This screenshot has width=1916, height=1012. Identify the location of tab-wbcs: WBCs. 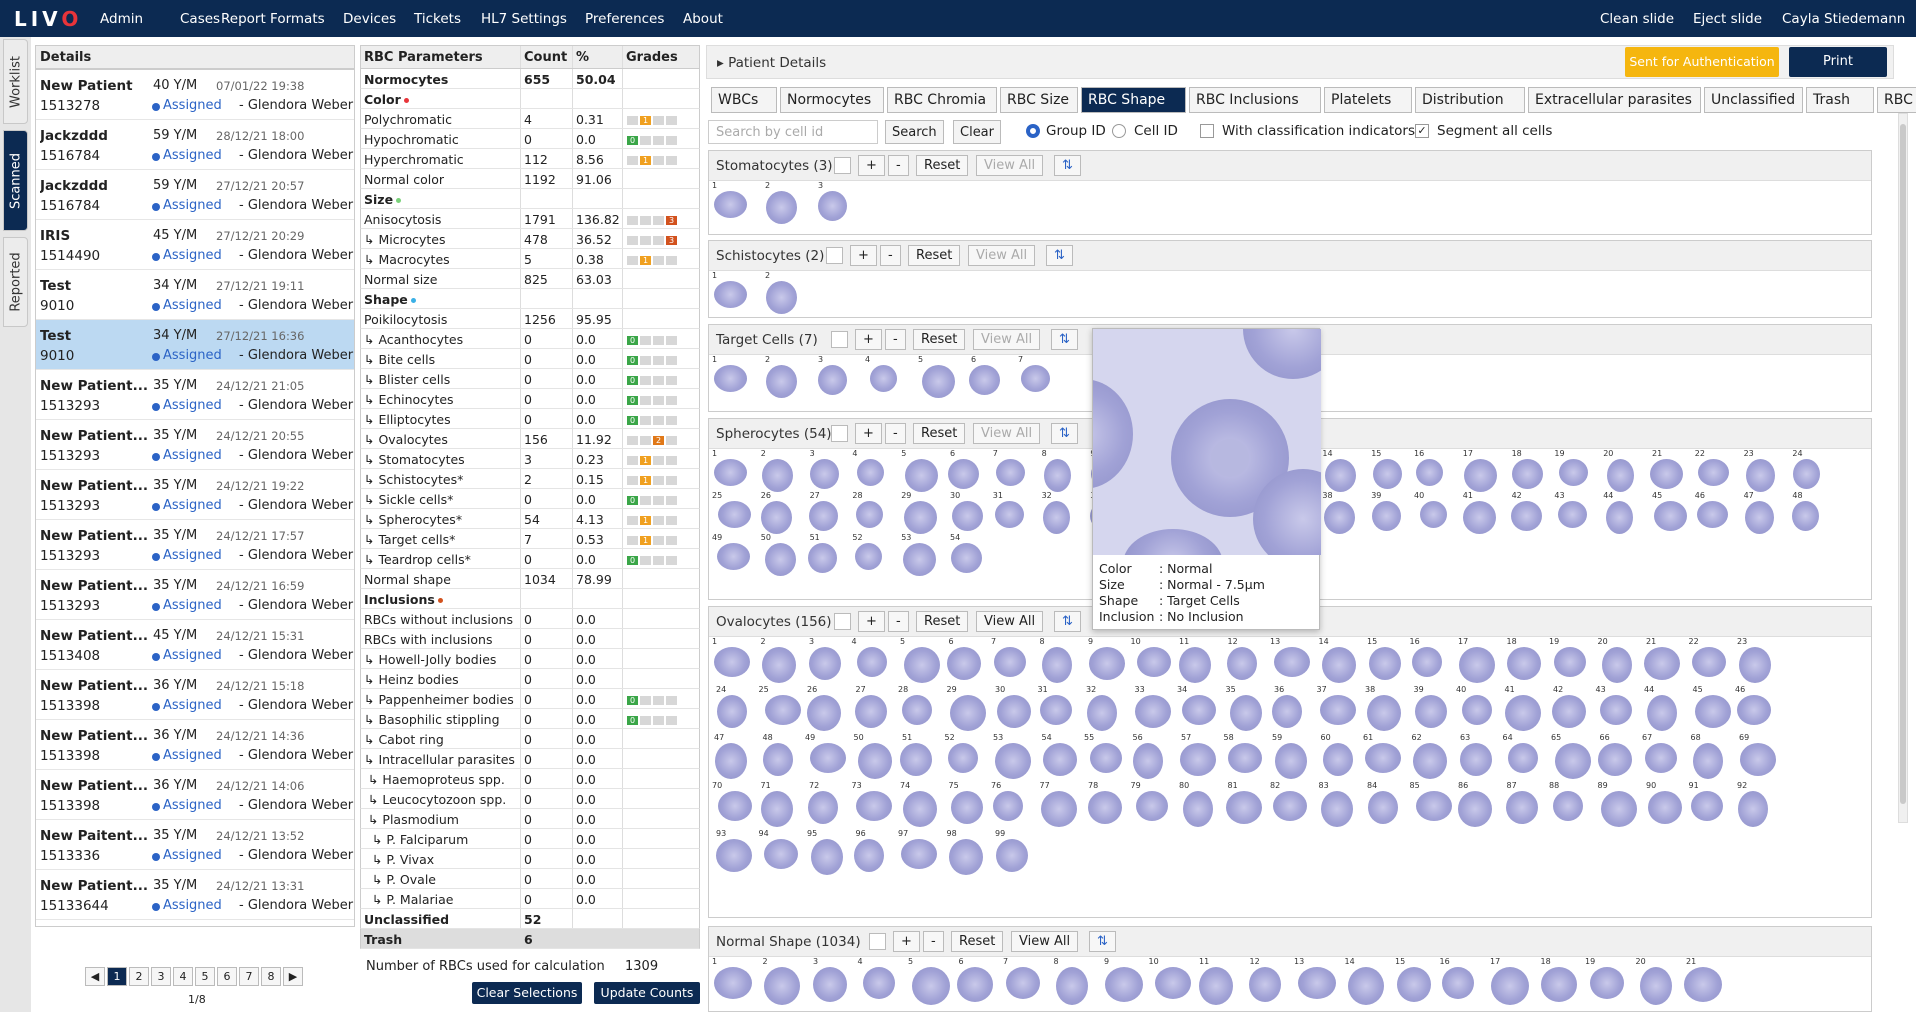
(744, 100).